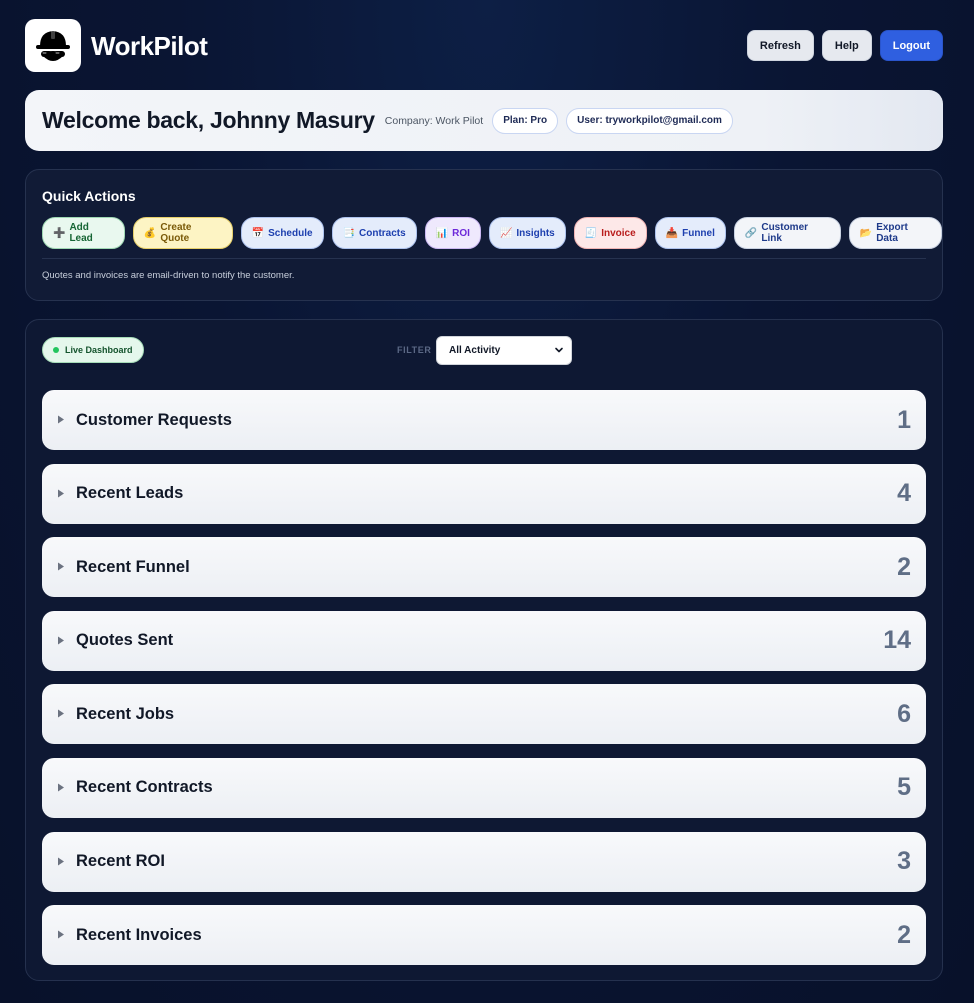  Describe the element at coordinates (672, 233) in the screenshot. I see `inbox-tray-icon: 📥` at that location.